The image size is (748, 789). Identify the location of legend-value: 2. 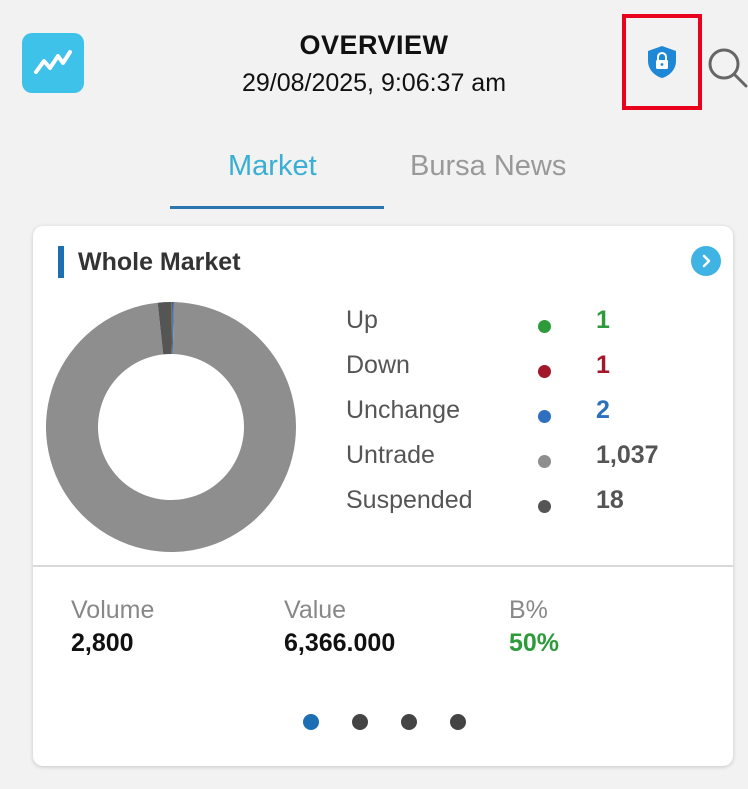
(603, 410).